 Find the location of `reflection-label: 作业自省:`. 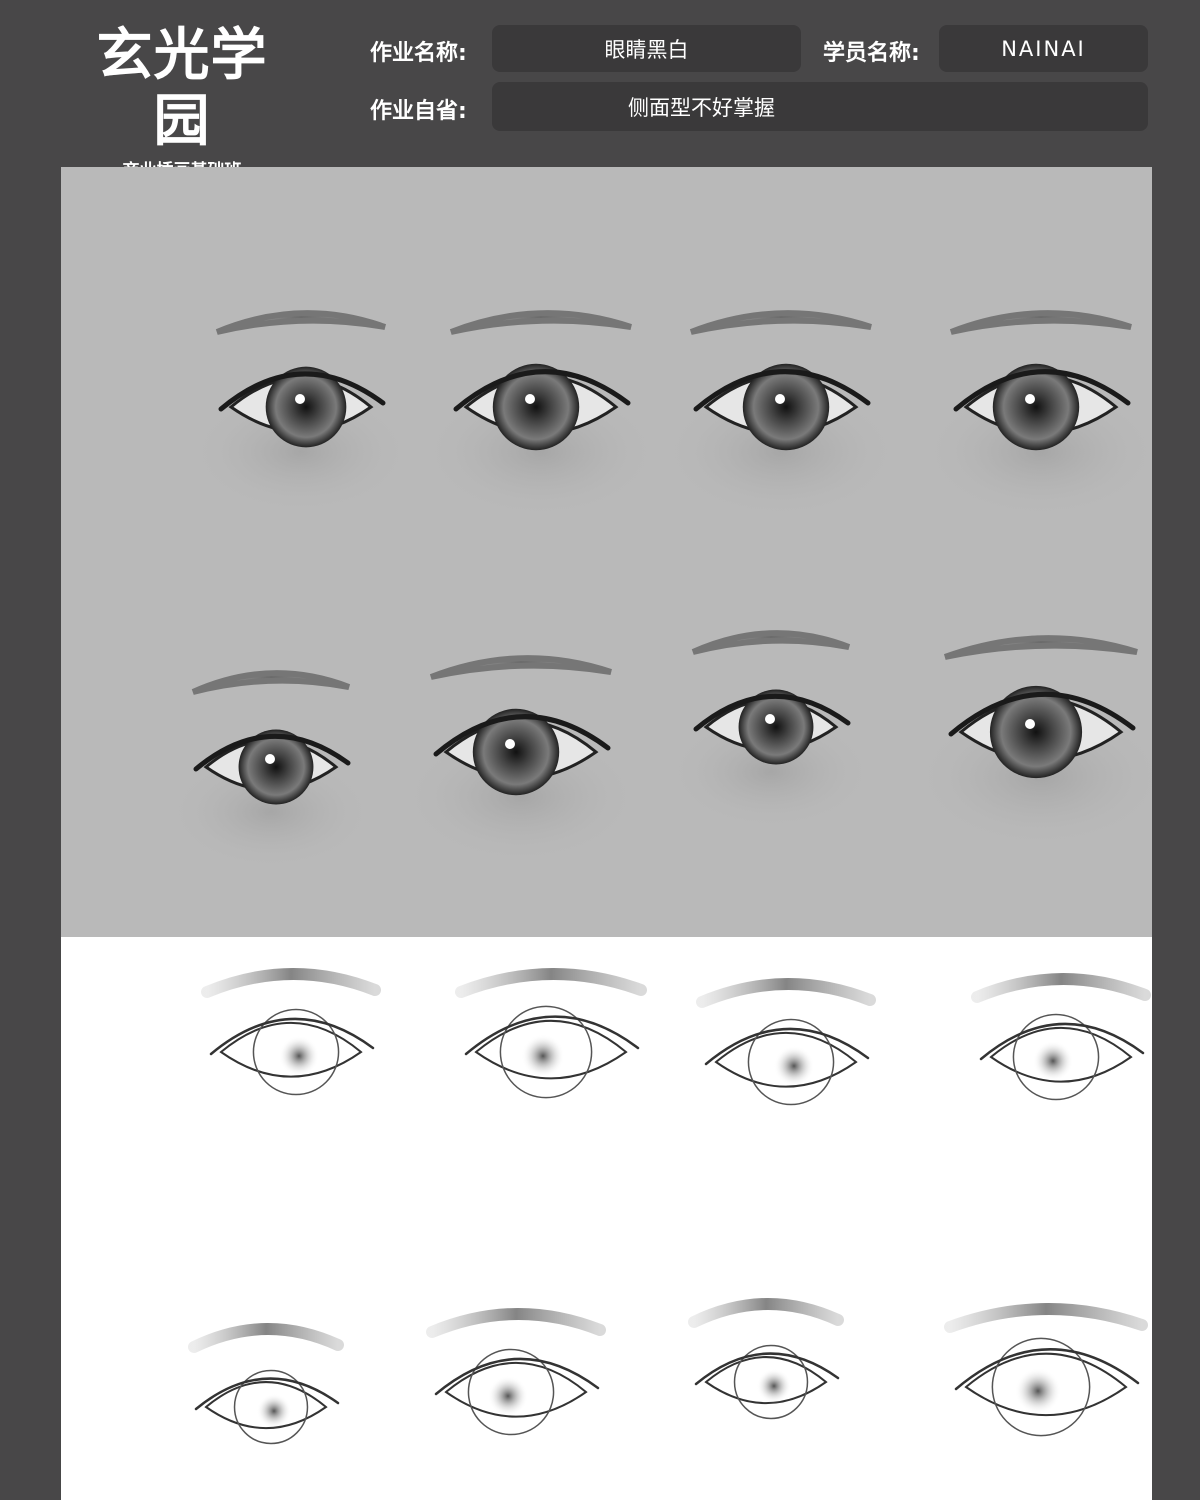

reflection-label: 作业自省: is located at coordinates (418, 111).